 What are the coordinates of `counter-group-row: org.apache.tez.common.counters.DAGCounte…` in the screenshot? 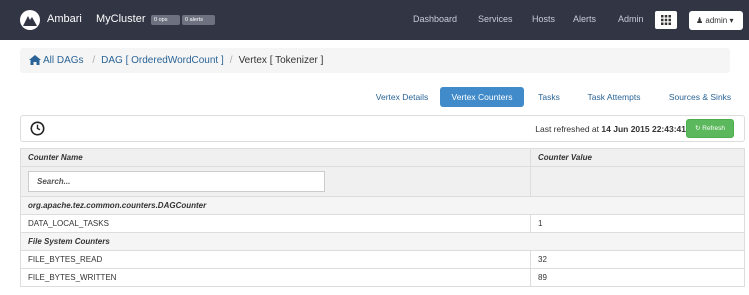 It's located at (382, 205).